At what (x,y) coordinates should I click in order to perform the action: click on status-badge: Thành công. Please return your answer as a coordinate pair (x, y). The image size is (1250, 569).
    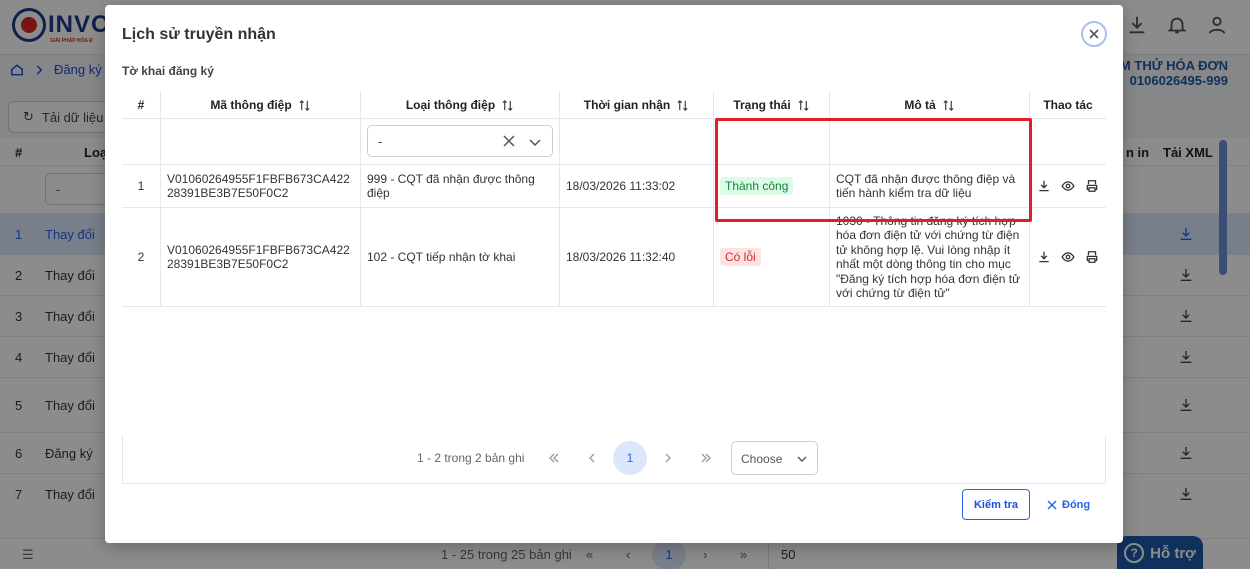
    Looking at the image, I should click on (757, 186).